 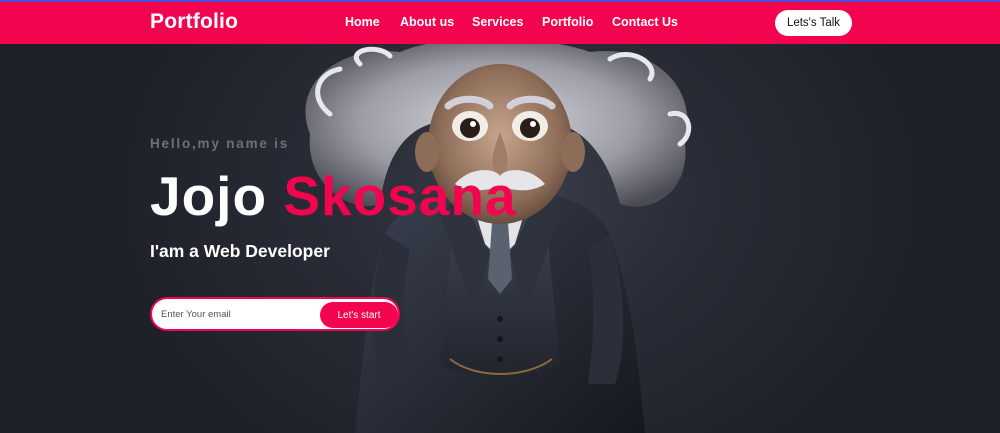 What do you see at coordinates (813, 23) in the screenshot?
I see `lets-talk-button: Lets's Talk` at bounding box center [813, 23].